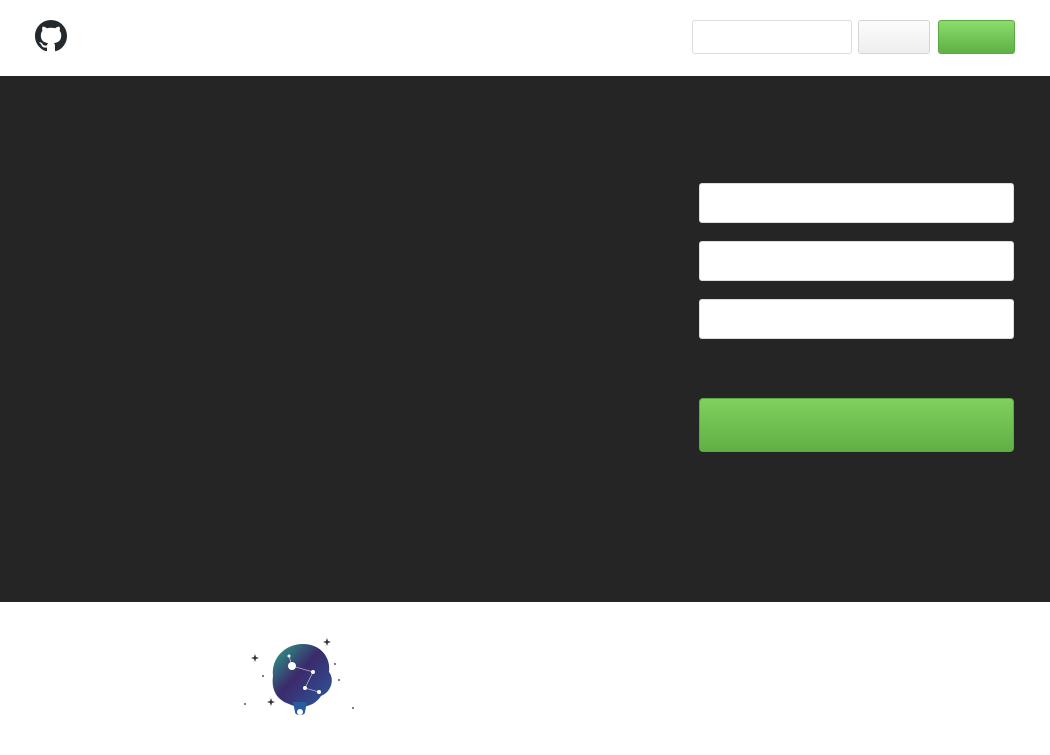 The image size is (1050, 755). I want to click on sign-up-button, so click(976, 37).